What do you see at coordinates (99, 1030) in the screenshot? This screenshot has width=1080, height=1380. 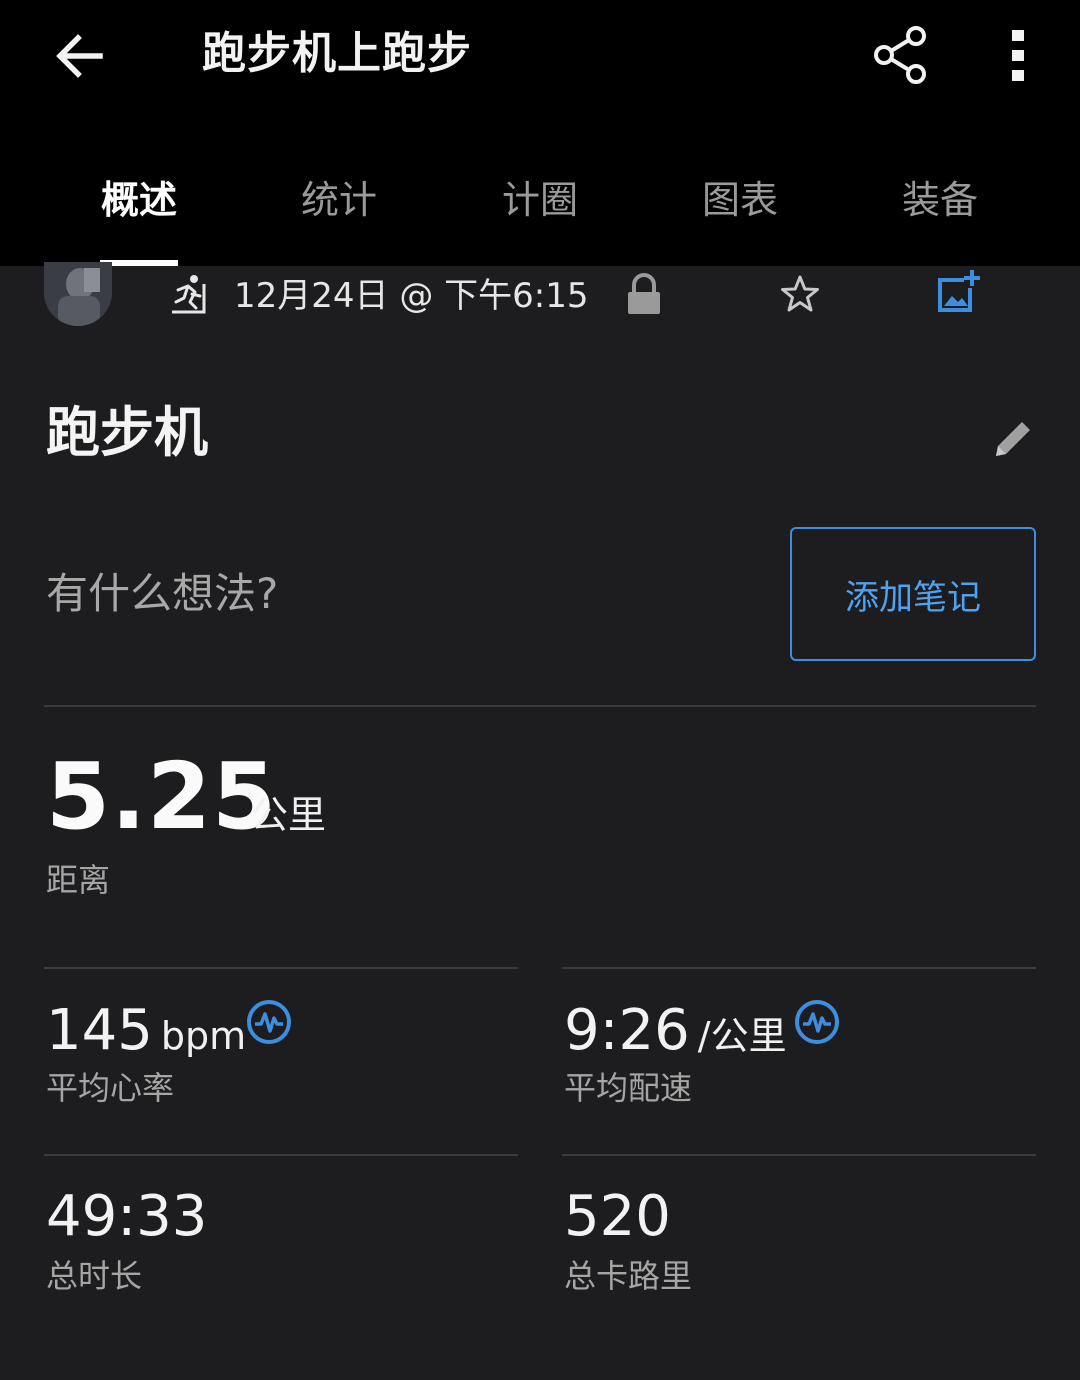 I see `avg-heart-rate-number: 145` at bounding box center [99, 1030].